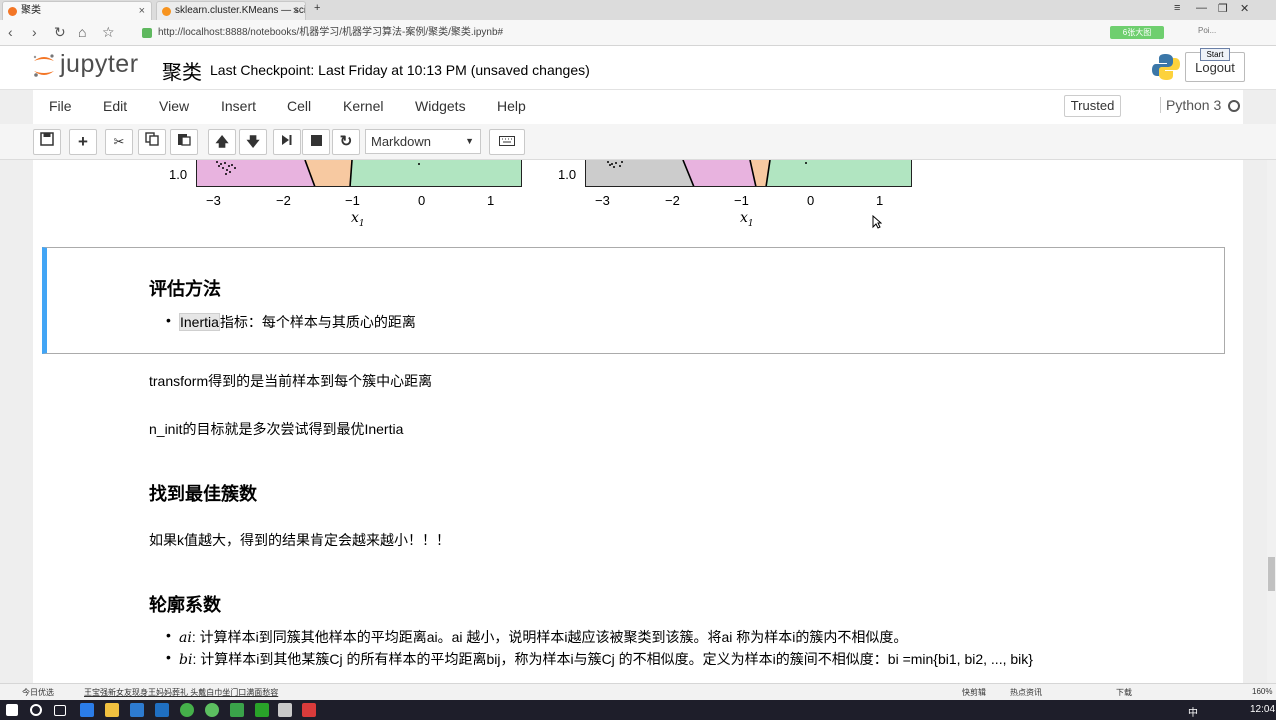 The image size is (1276, 720). I want to click on close-window-icon: ✕, so click(1244, 8).